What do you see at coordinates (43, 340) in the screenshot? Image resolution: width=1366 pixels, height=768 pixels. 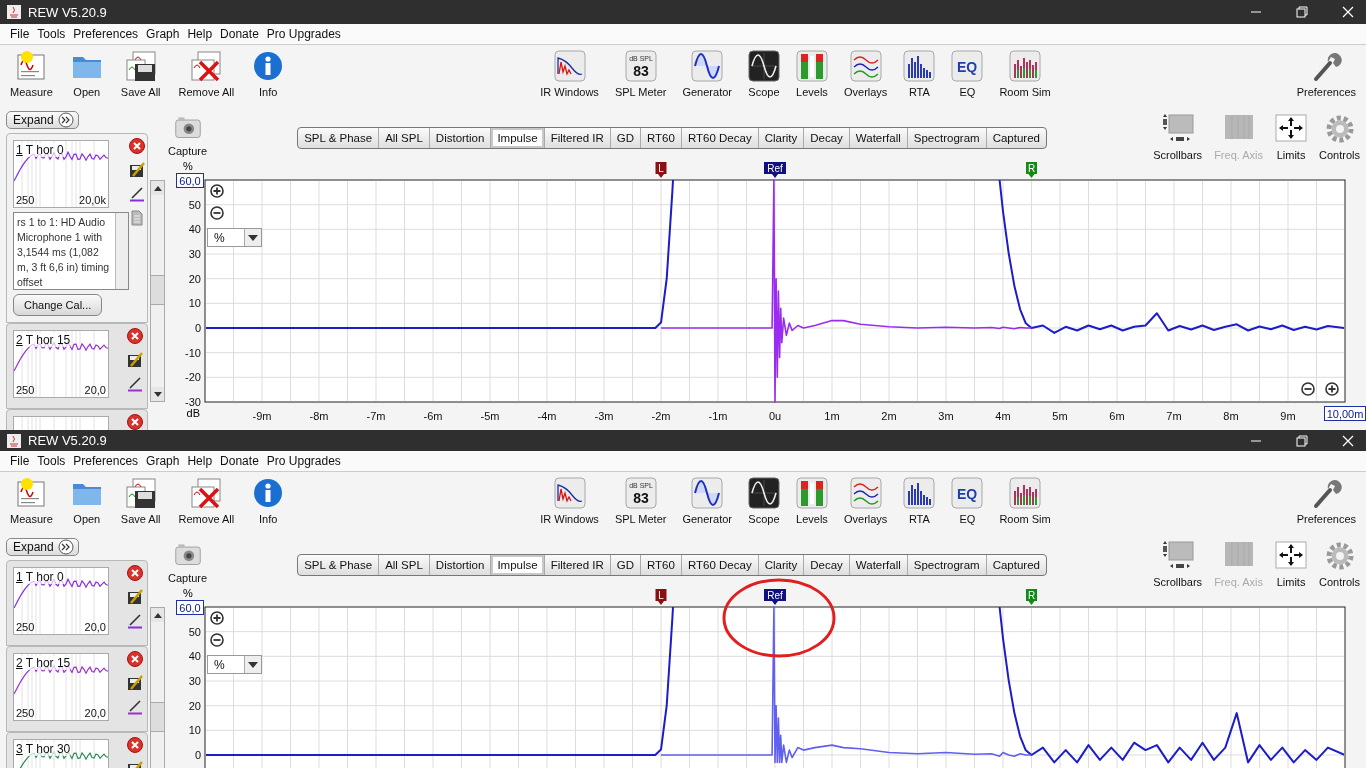 I see `measurement-name: 2 T hor 15` at bounding box center [43, 340].